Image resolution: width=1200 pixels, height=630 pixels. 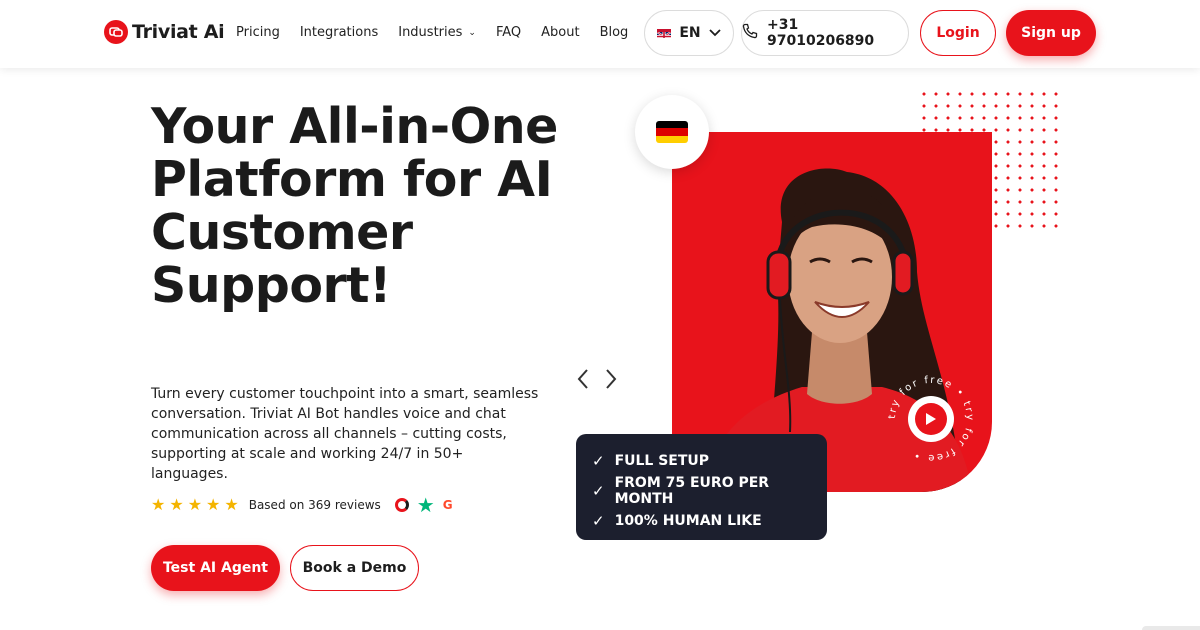 I want to click on nav-industries-label: Industries, so click(x=430, y=32).